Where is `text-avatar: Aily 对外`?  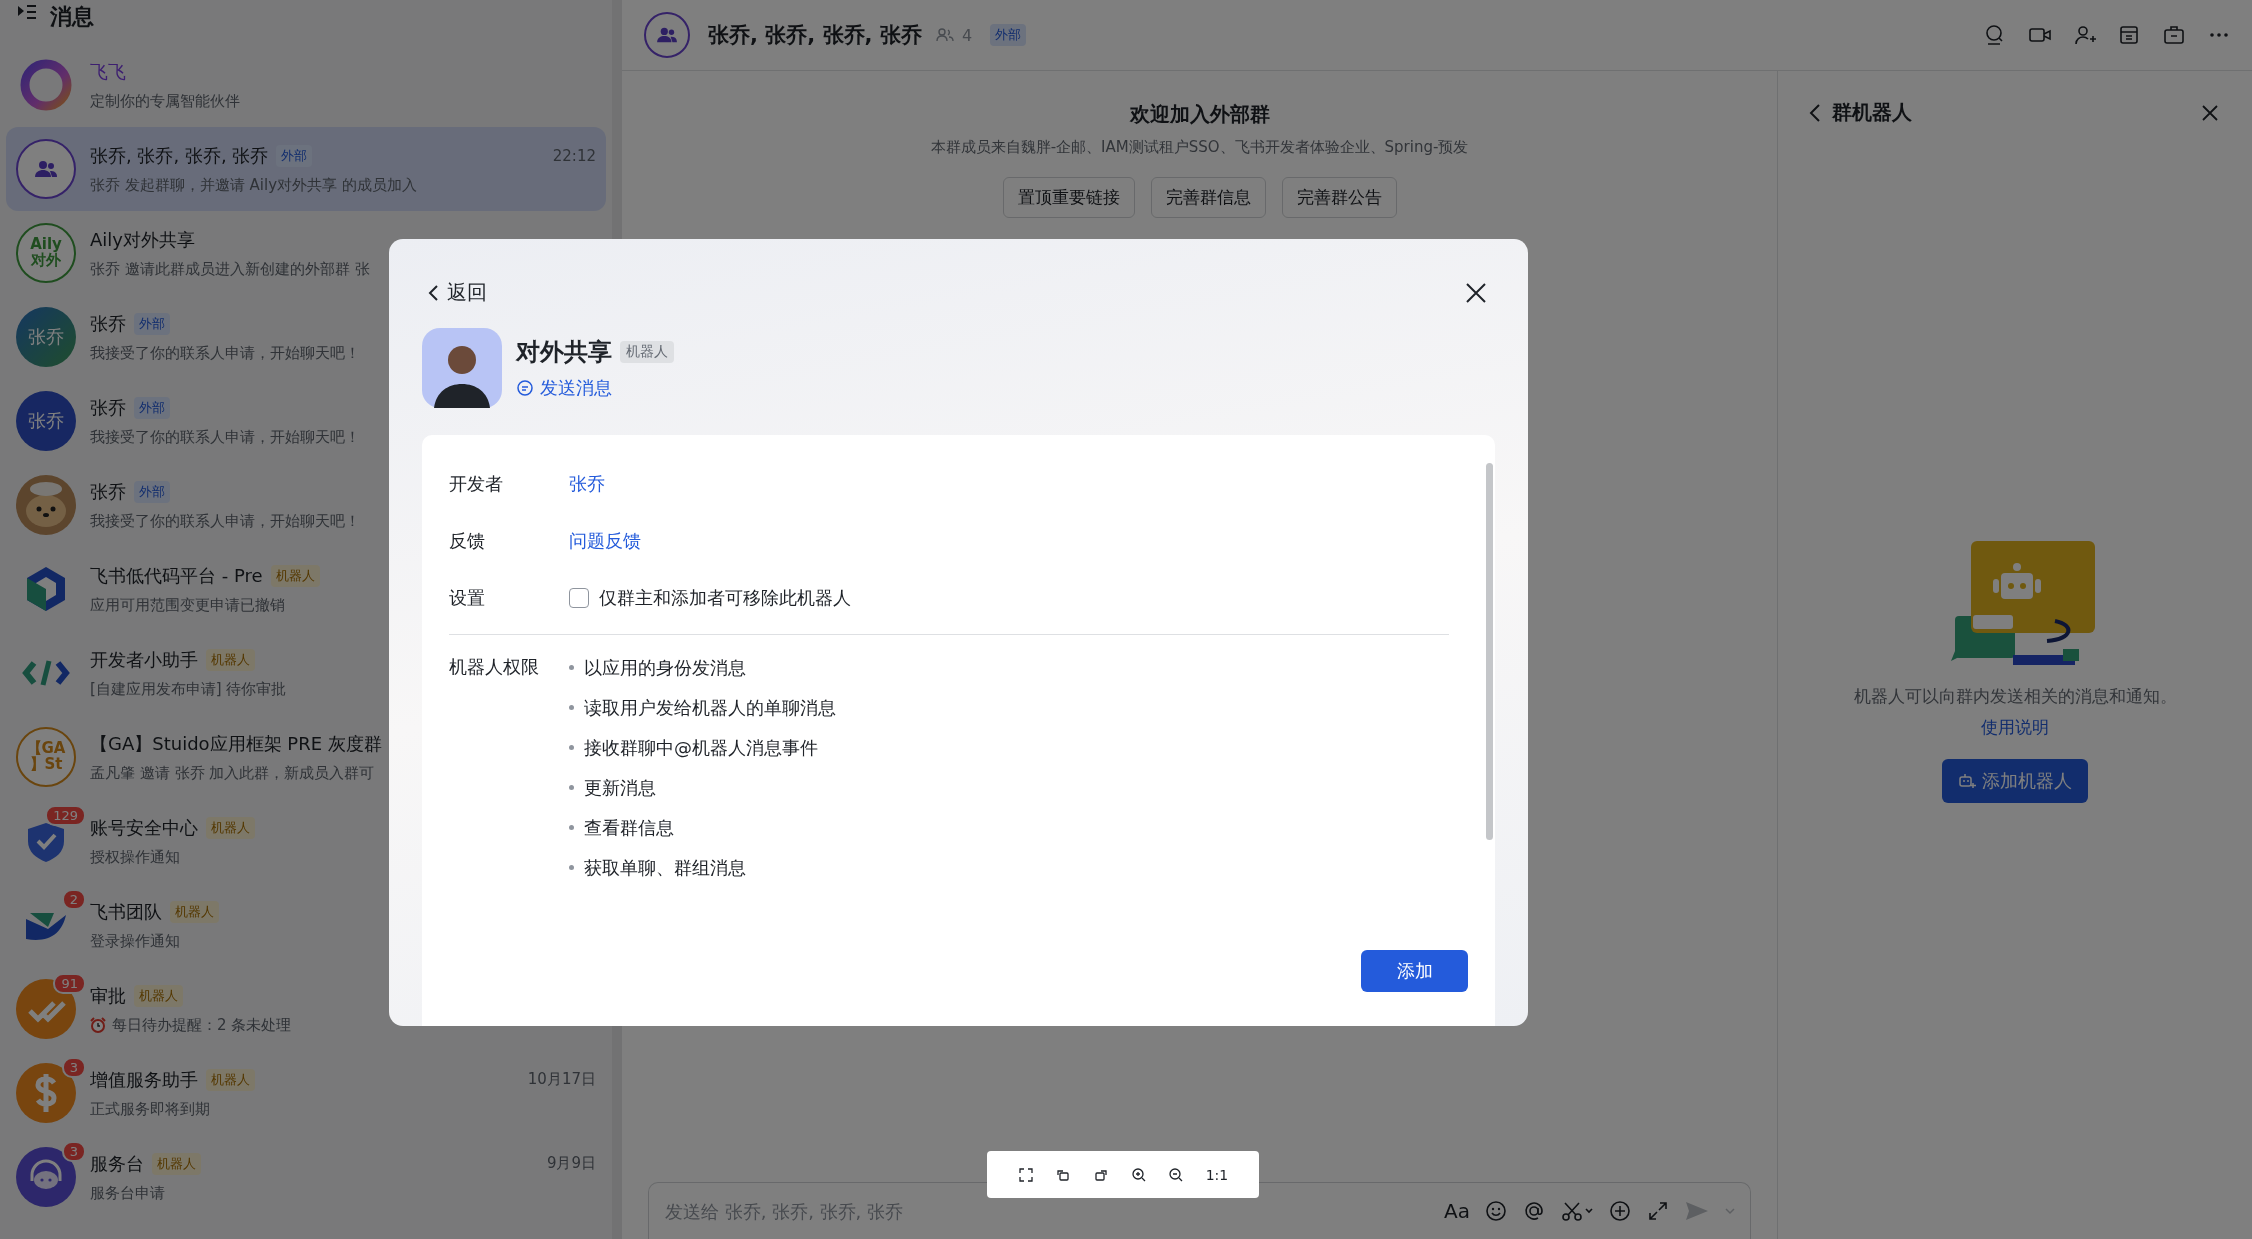 text-avatar: Aily 对外 is located at coordinates (46, 253).